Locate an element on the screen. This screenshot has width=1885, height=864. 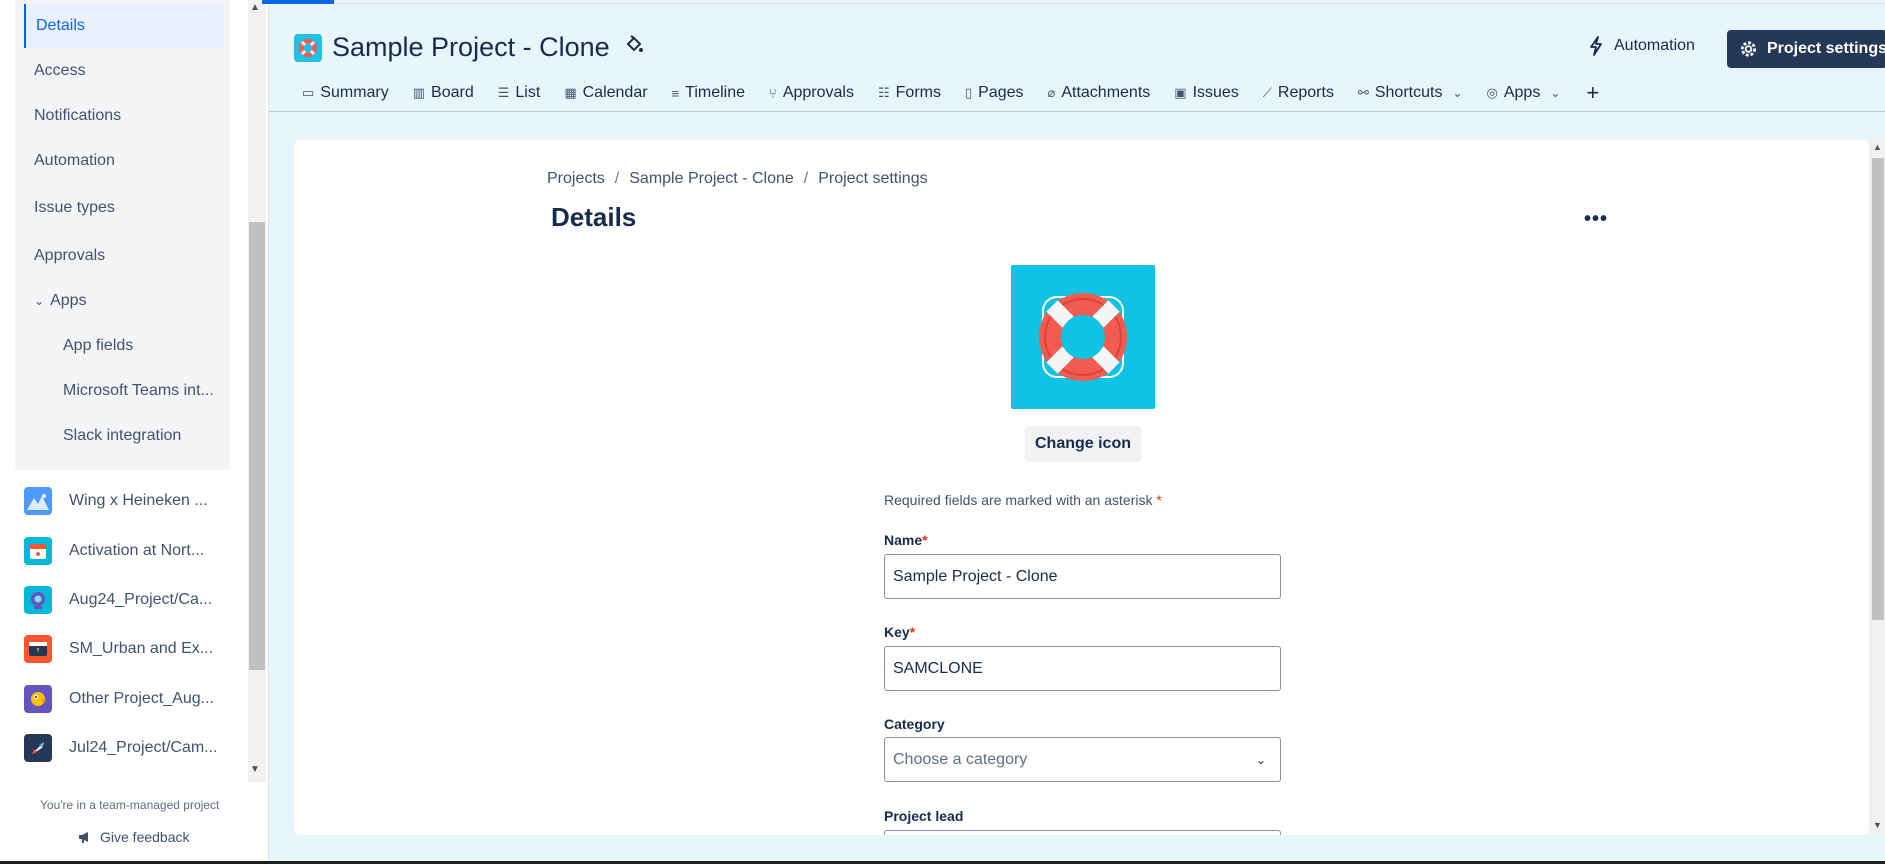
sidebar-scrollbar-thumb is located at coordinates (257, 446).